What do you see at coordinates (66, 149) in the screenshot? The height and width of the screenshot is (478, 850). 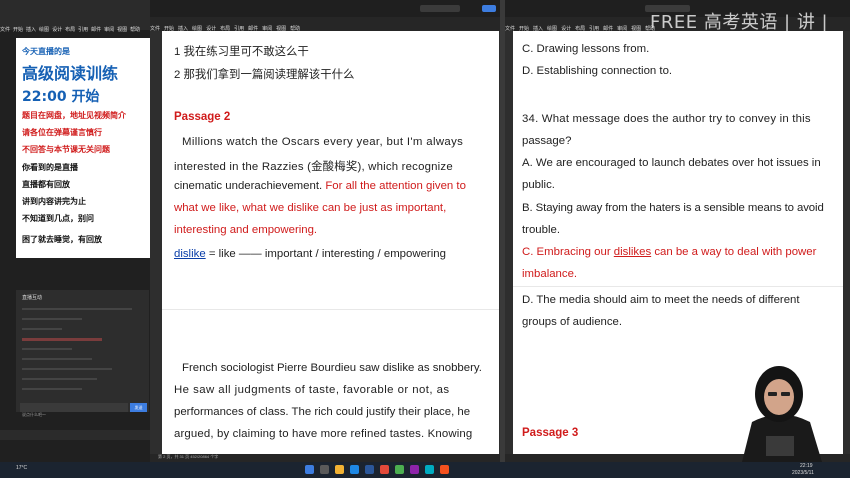 I see `notice-red-3: 不回答与本节课无关问题` at bounding box center [66, 149].